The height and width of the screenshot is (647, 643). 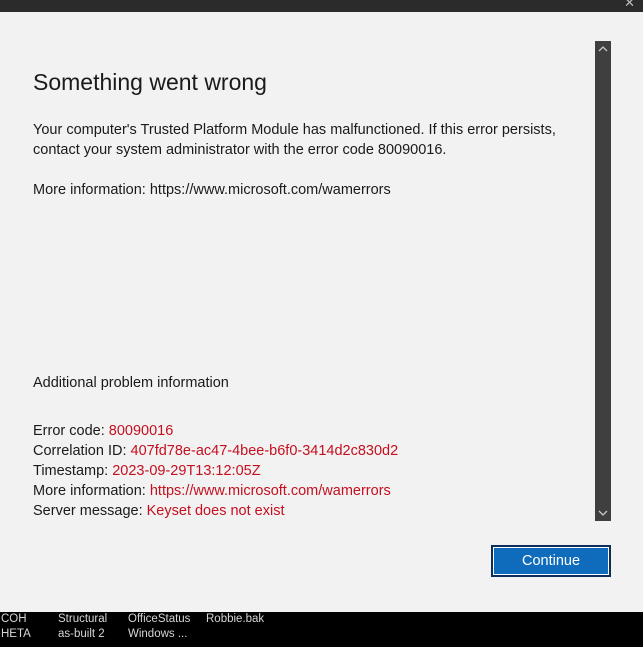 I want to click on detail-server-message: Server message: Keyset does not exist, so click(x=215, y=511).